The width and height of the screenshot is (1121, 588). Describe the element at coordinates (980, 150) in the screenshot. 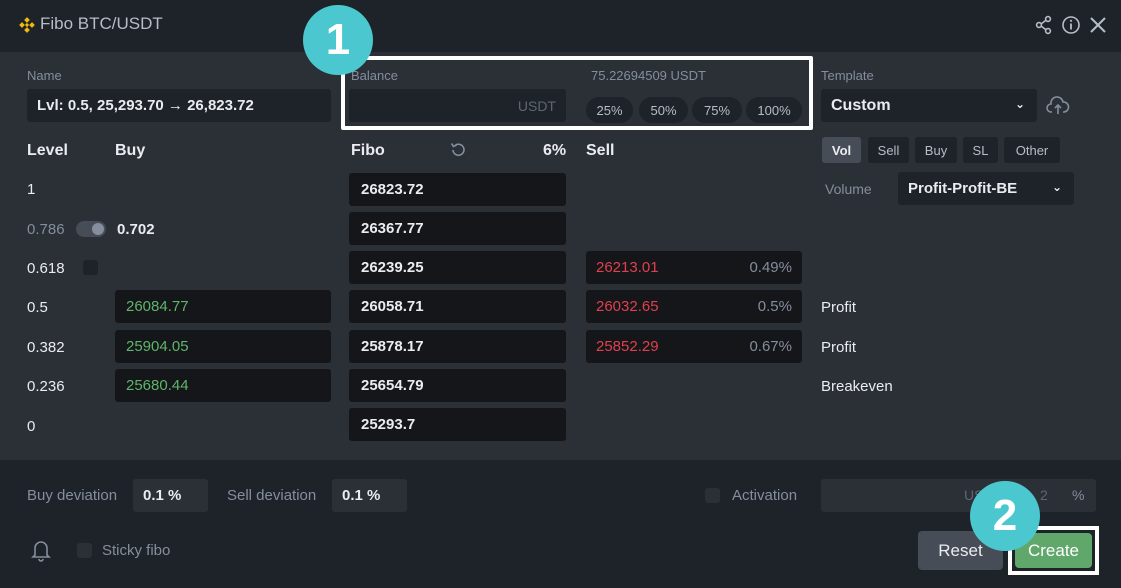

I see `tab-sl: SL` at that location.